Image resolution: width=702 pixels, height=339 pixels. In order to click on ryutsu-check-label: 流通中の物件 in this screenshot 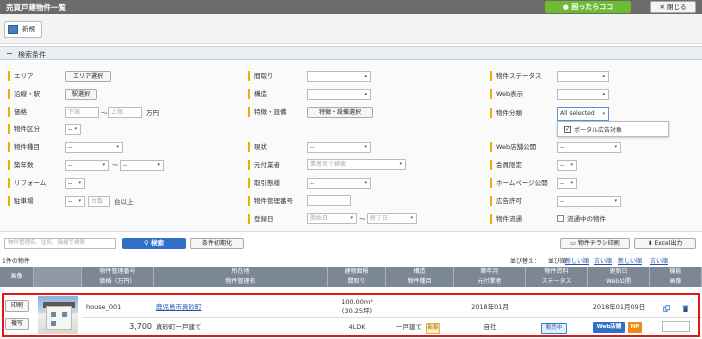, I will do `click(586, 219)`.